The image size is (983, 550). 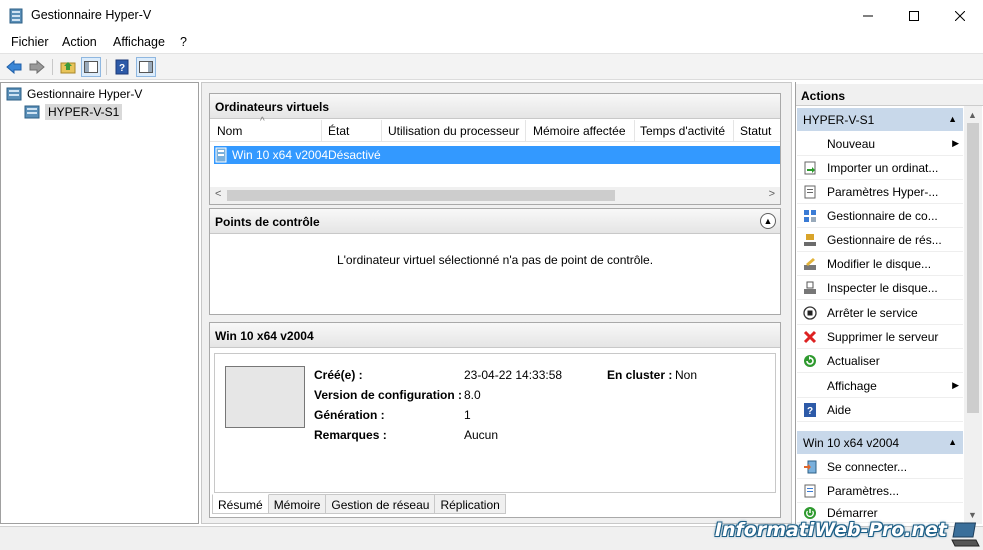 I want to click on scroll-down-icon: ▼, so click(x=972, y=515).